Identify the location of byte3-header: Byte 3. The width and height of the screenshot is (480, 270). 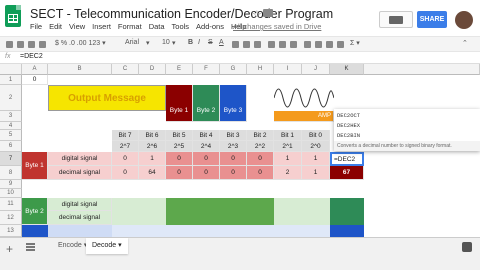
(233, 103).